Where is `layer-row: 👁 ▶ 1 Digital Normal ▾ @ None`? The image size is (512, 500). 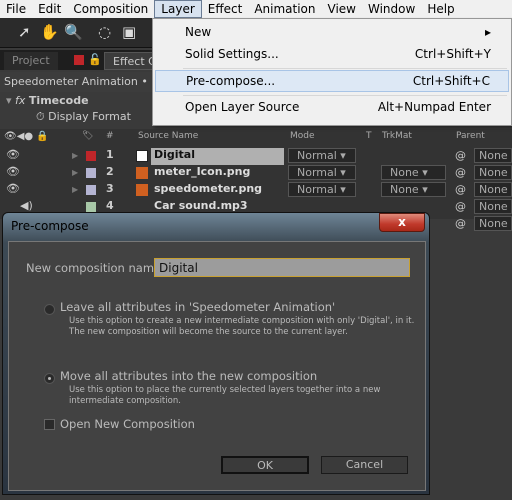 layer-row: 👁 ▶ 1 Digital Normal ▾ @ None is located at coordinates (256, 156).